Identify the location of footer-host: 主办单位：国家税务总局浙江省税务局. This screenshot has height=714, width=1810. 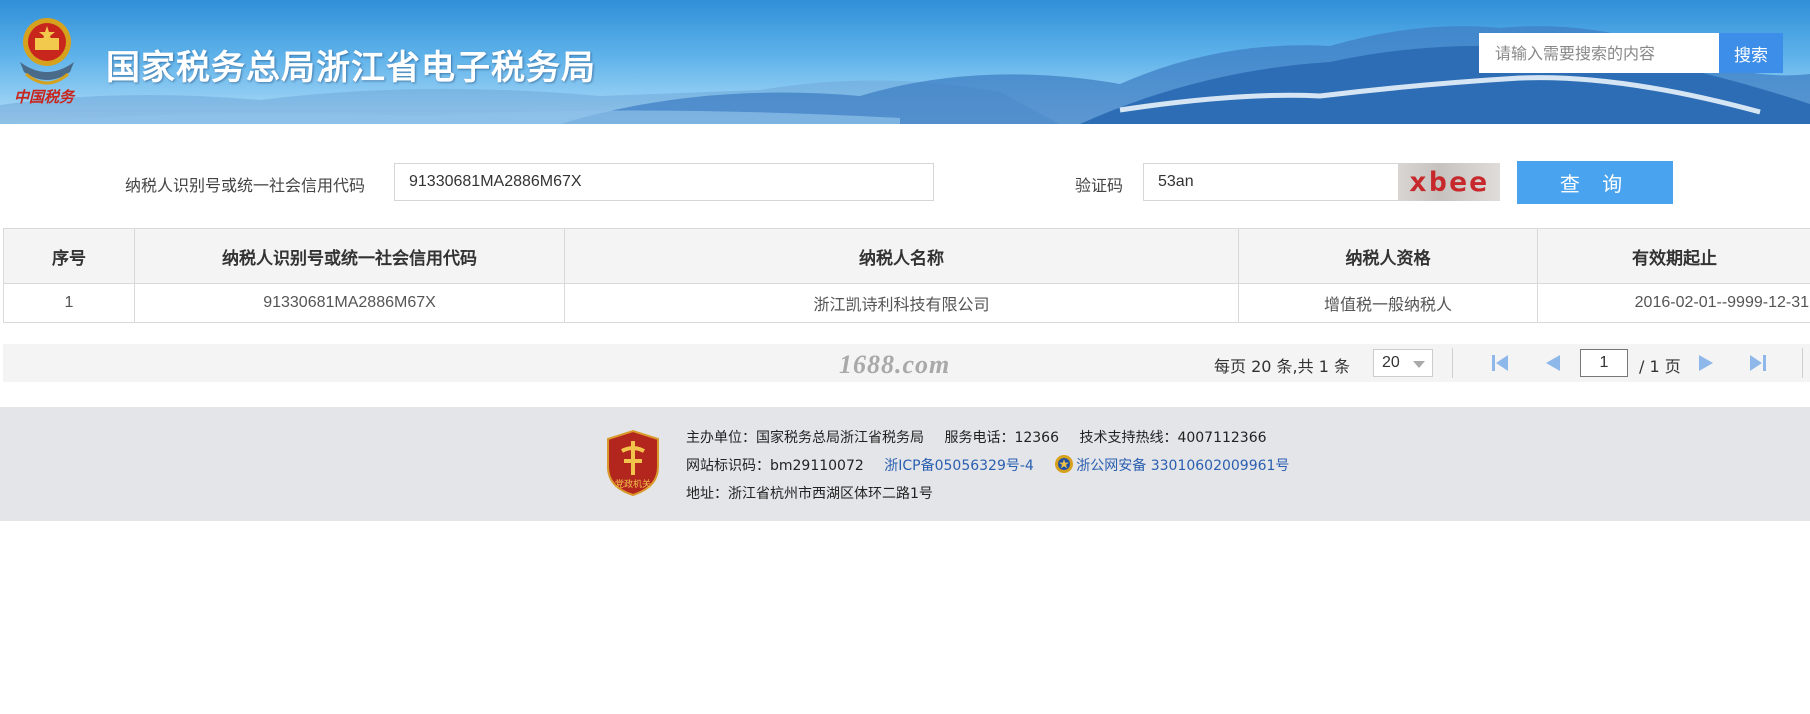
(805, 438).